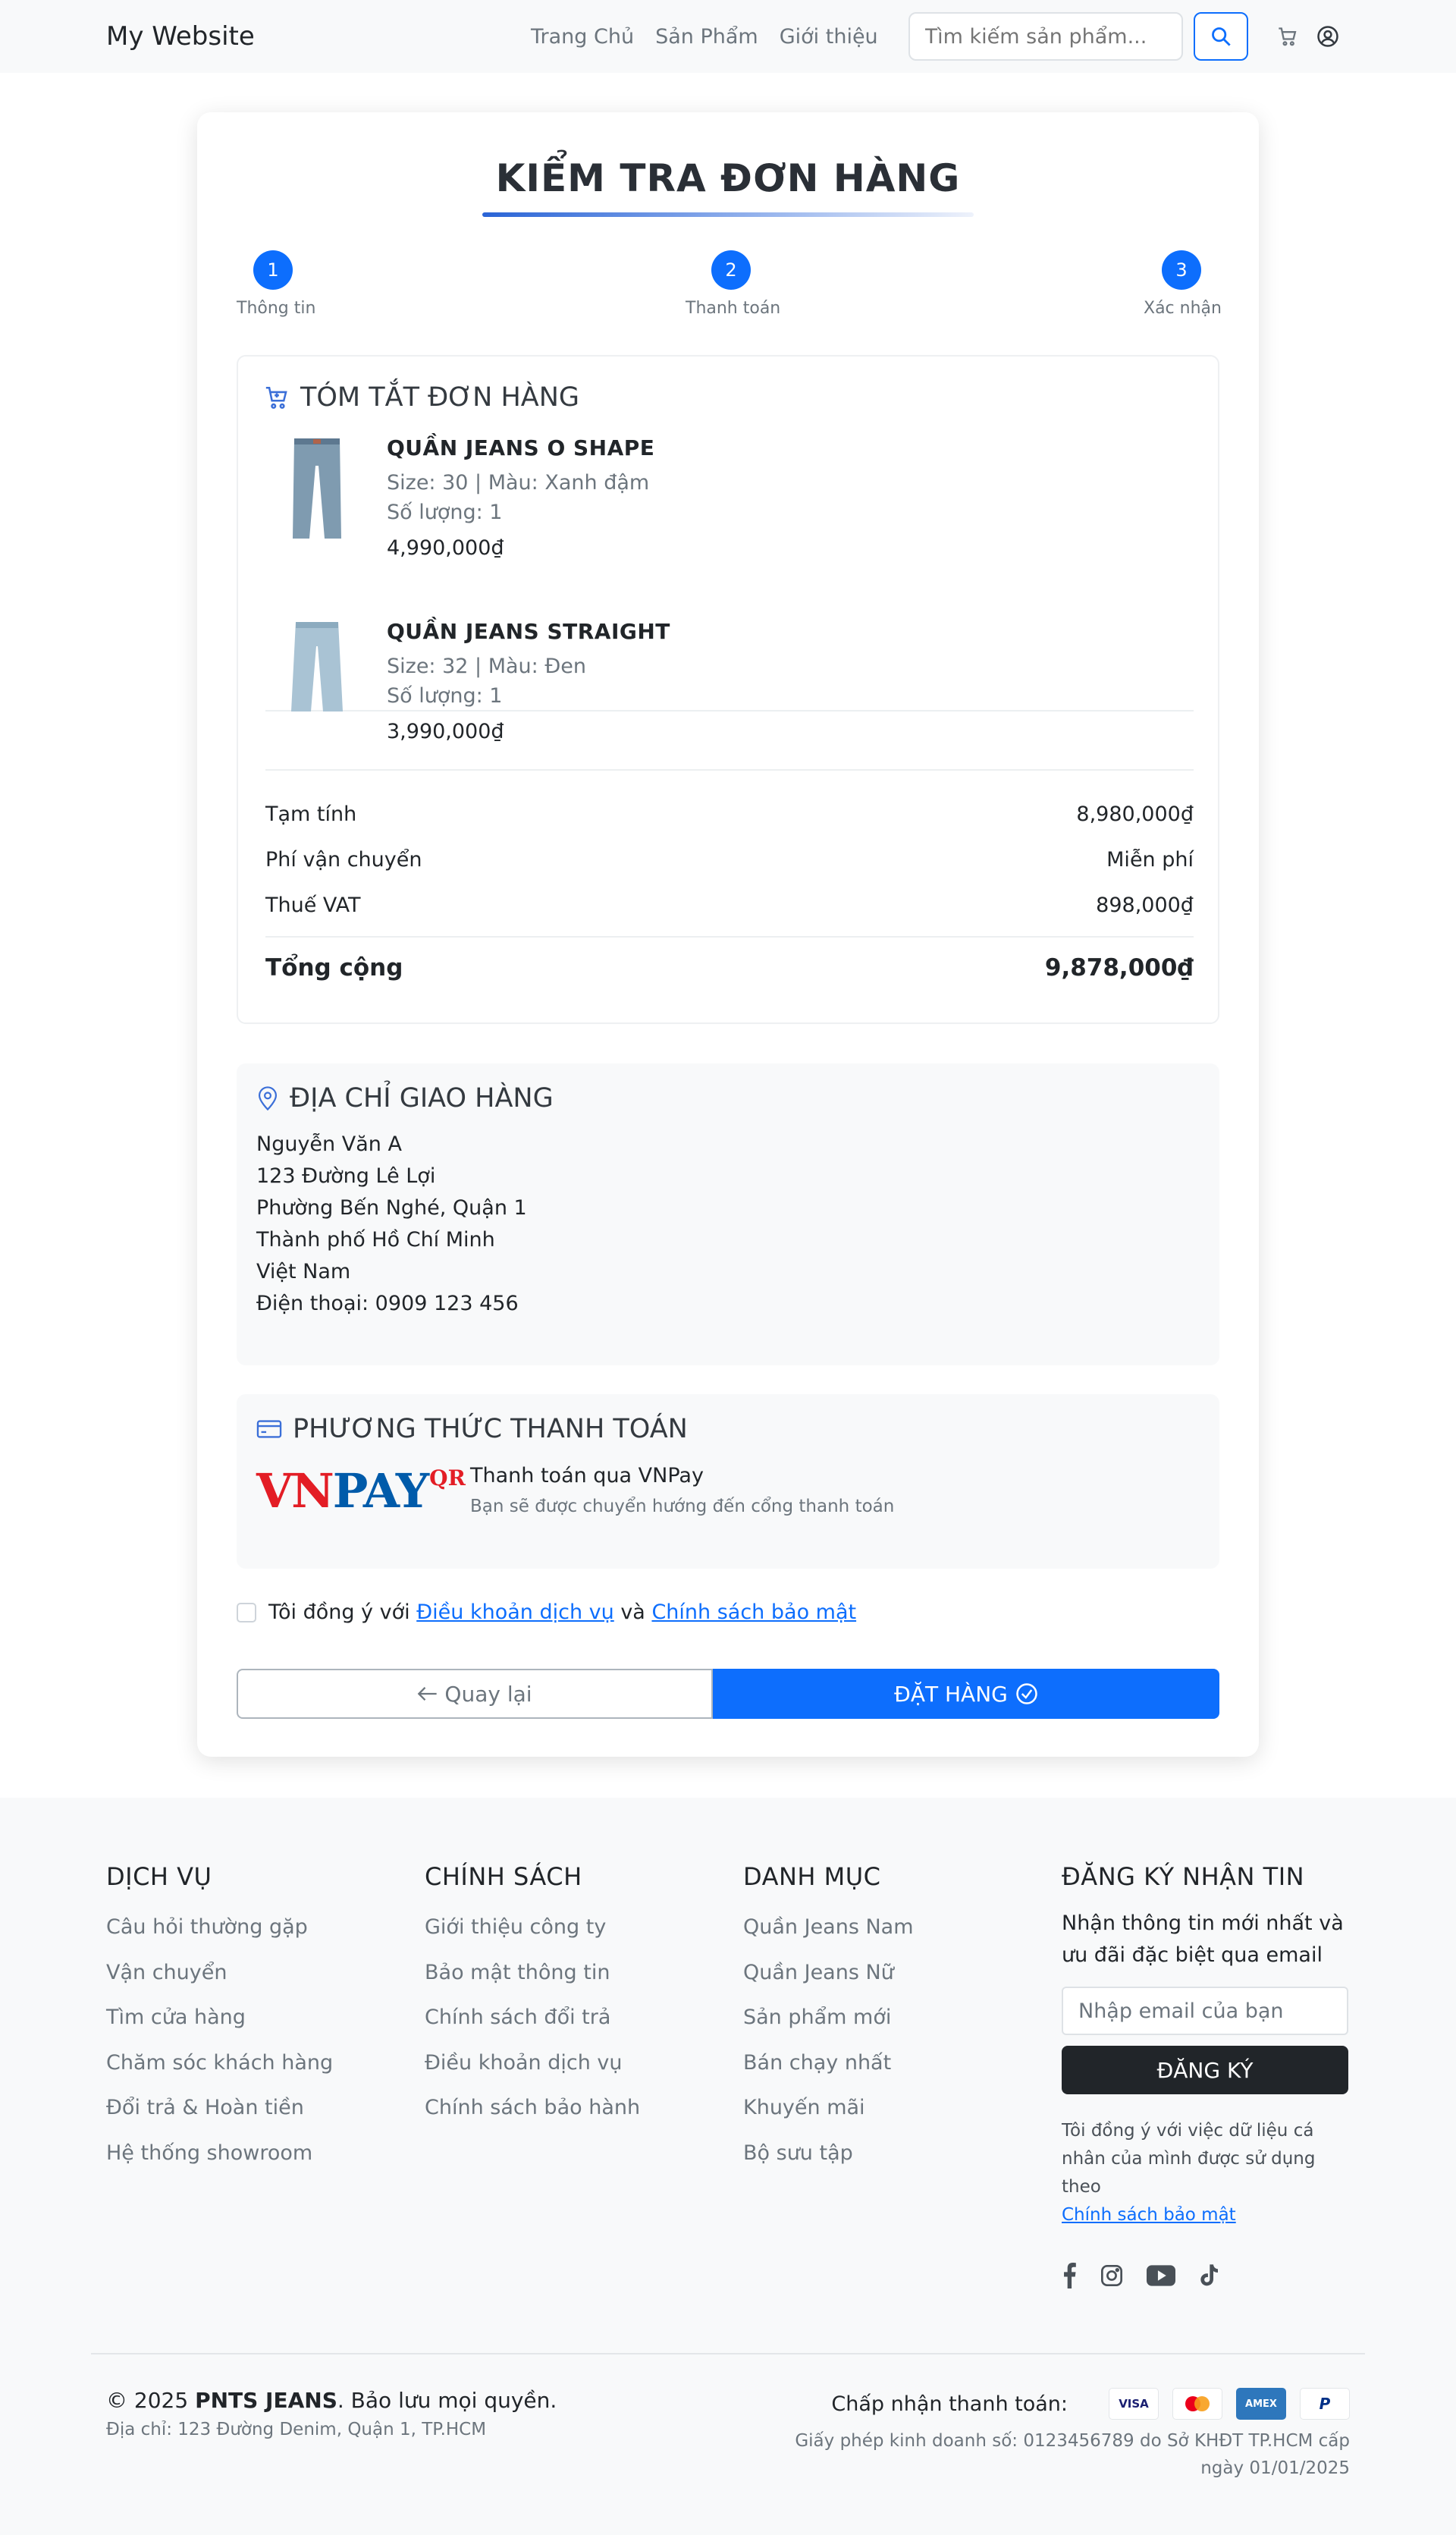  Describe the element at coordinates (829, 37) in the screenshot. I see `nav-about: Giới thiệu` at that location.